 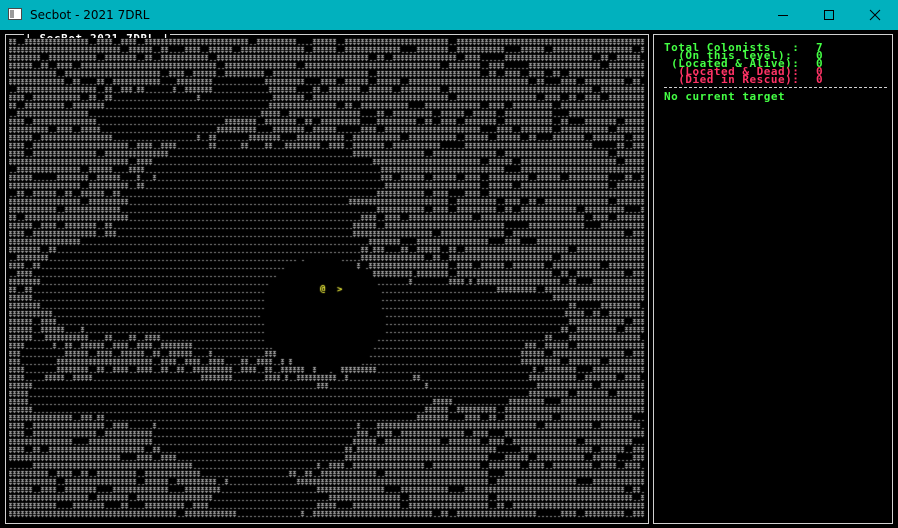 What do you see at coordinates (15, 14) in the screenshot?
I see `app-icon` at bounding box center [15, 14].